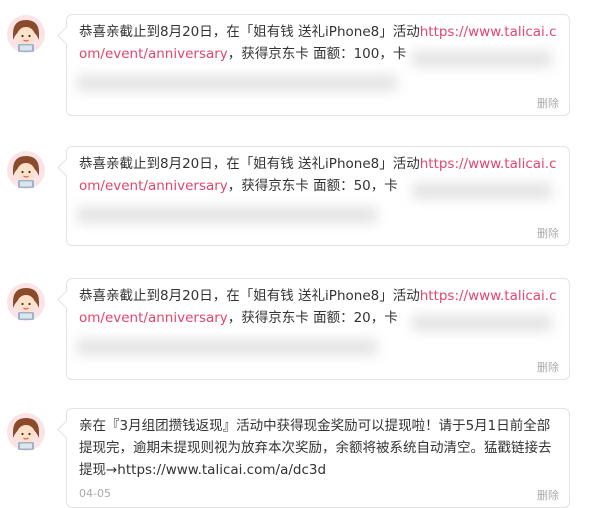  I want to click on message-date: 04-05, so click(95, 493).